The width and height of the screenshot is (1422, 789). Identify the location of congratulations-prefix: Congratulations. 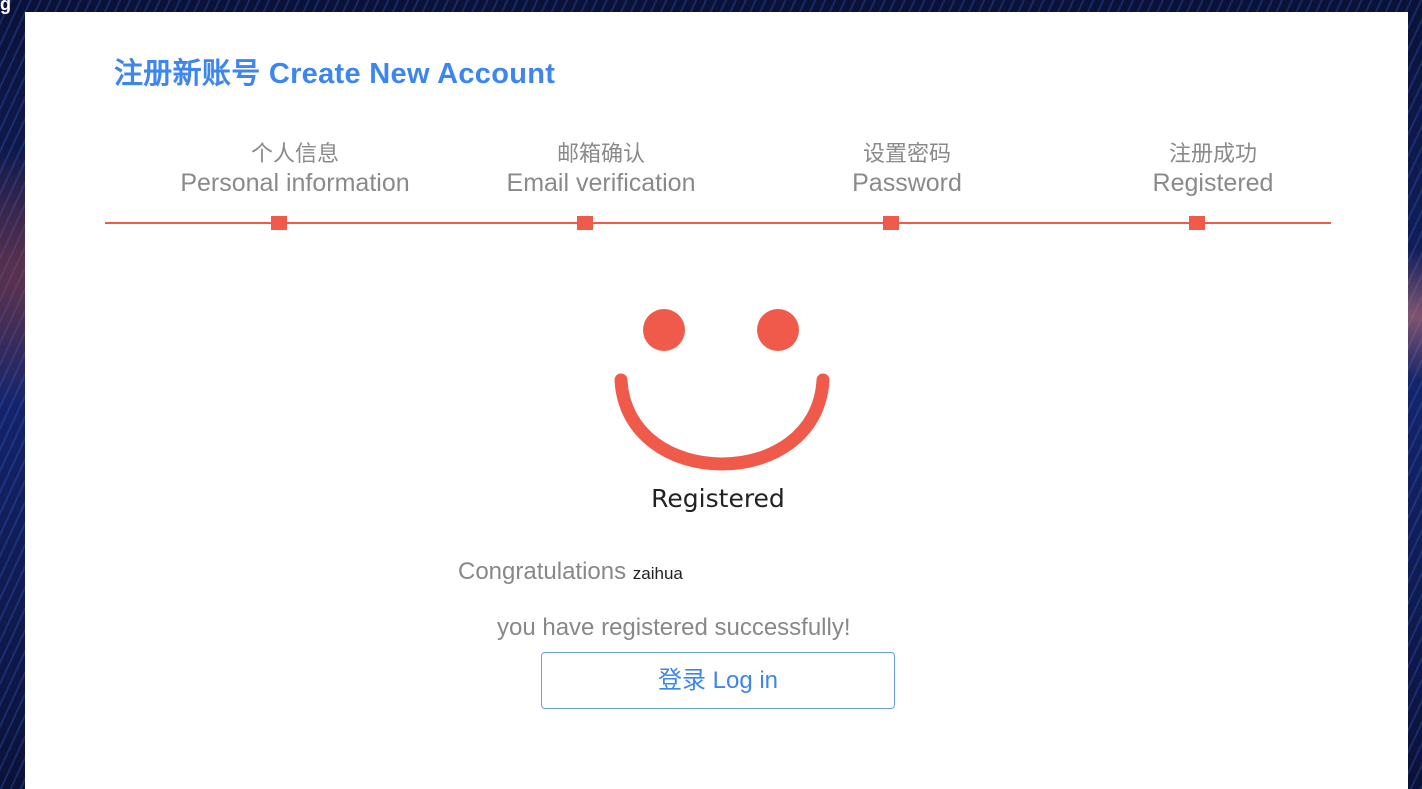
(542, 571).